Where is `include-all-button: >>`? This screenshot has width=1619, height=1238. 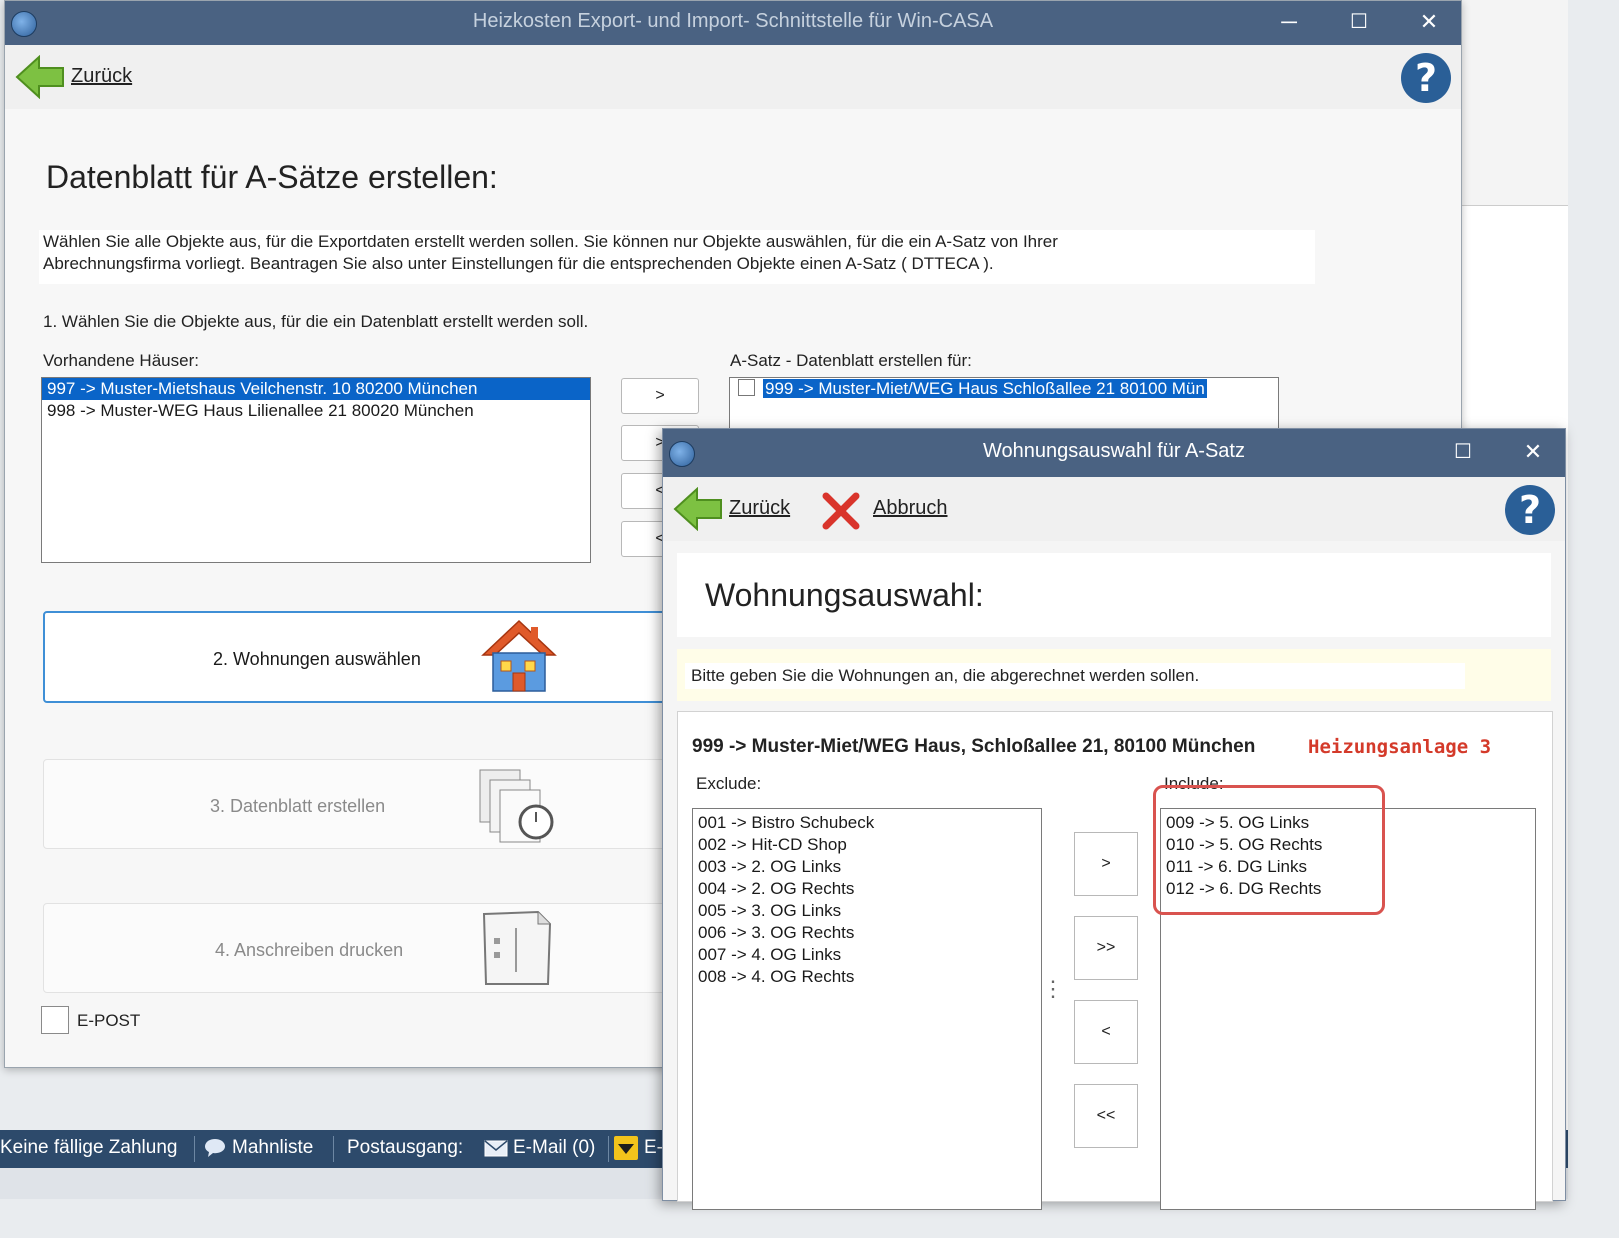 include-all-button: >> is located at coordinates (1106, 948).